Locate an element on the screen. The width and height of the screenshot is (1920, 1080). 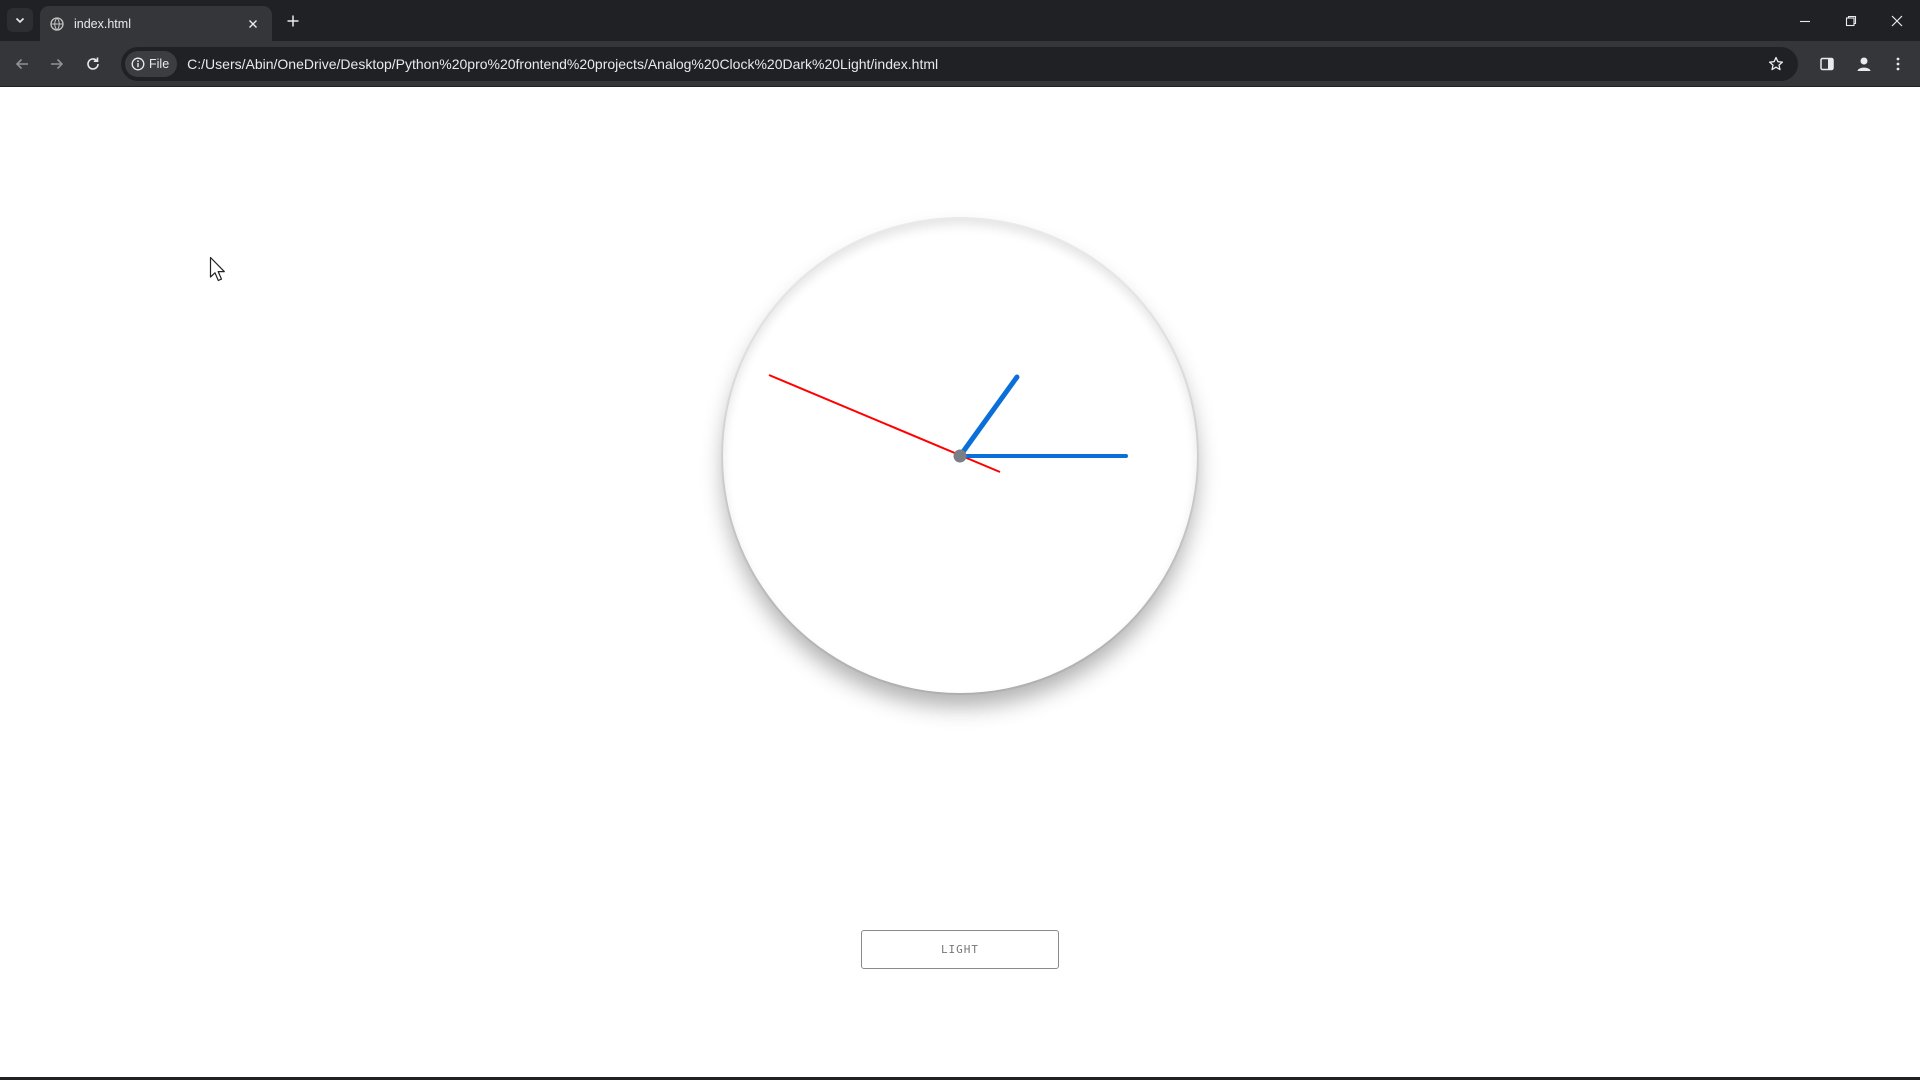
info-icon is located at coordinates (138, 64).